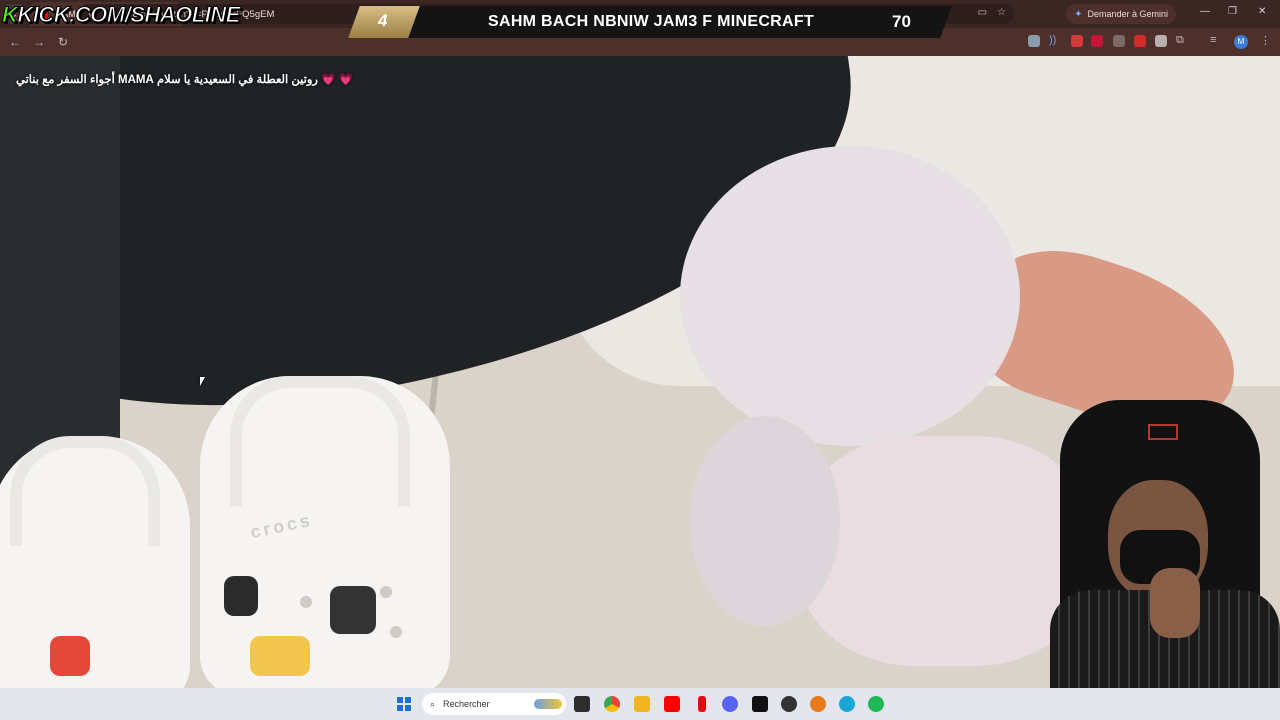 The image size is (1280, 720). I want to click on back-icon: ←, so click(15, 42).